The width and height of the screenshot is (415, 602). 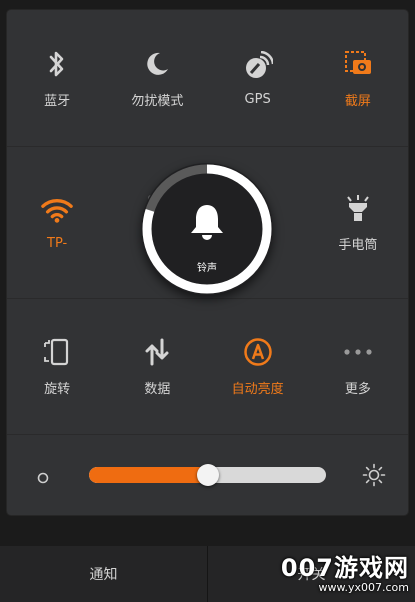 I want to click on toggle-bluetooth: 蓝牙, so click(x=57, y=78).